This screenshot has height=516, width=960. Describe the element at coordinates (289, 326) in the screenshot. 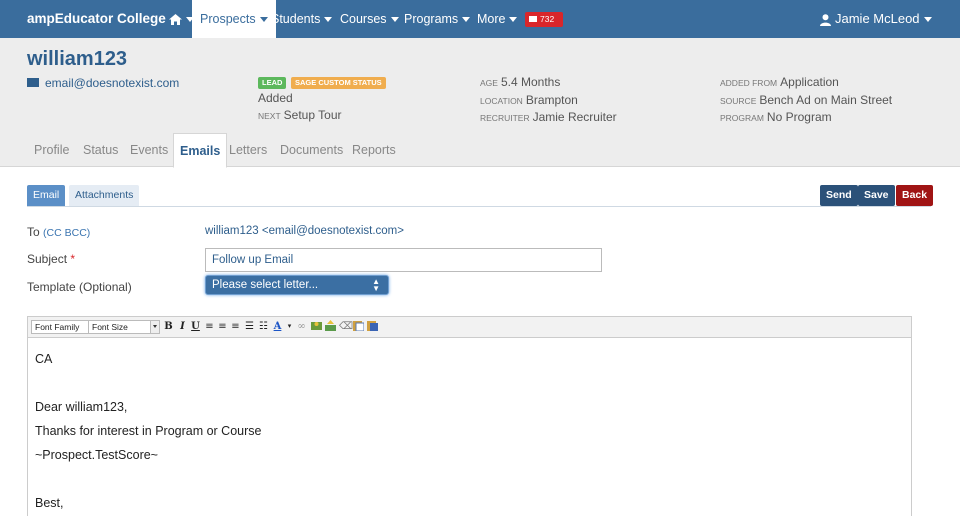

I see `chevron-down-icon: ▾` at that location.